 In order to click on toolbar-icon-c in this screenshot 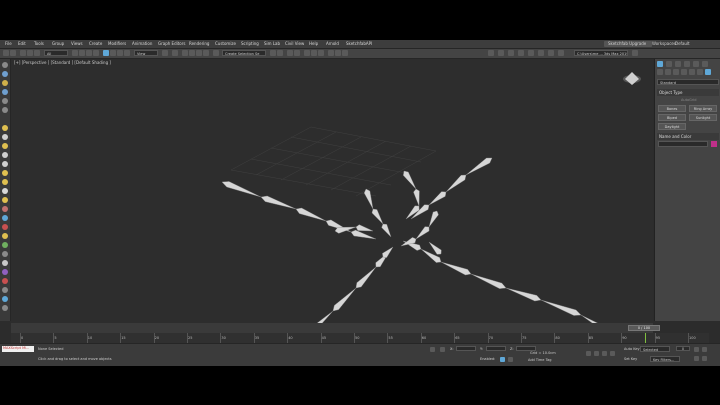, I will do `click(521, 53)`.